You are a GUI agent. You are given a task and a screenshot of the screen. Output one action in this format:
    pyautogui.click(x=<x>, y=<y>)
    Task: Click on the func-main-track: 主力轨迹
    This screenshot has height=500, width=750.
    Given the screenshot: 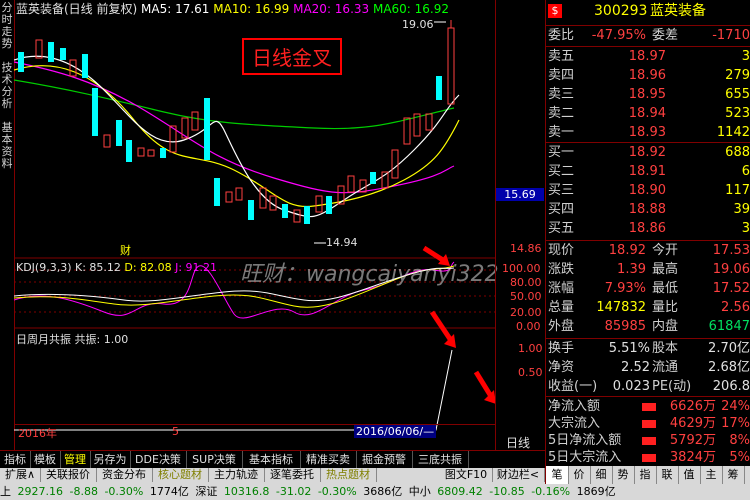 What is the action you would take?
    pyautogui.click(x=236, y=475)
    